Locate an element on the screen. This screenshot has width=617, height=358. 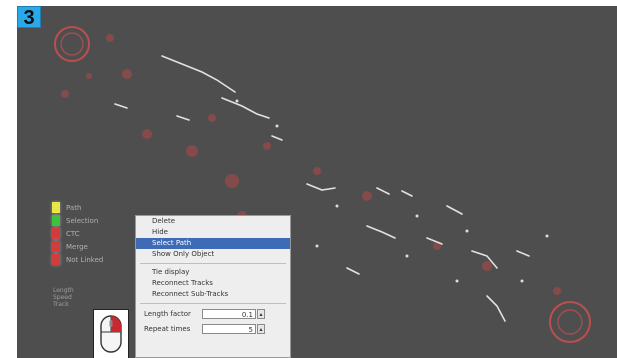
repeat-times-stepper: ▴ is located at coordinates (261, 328).